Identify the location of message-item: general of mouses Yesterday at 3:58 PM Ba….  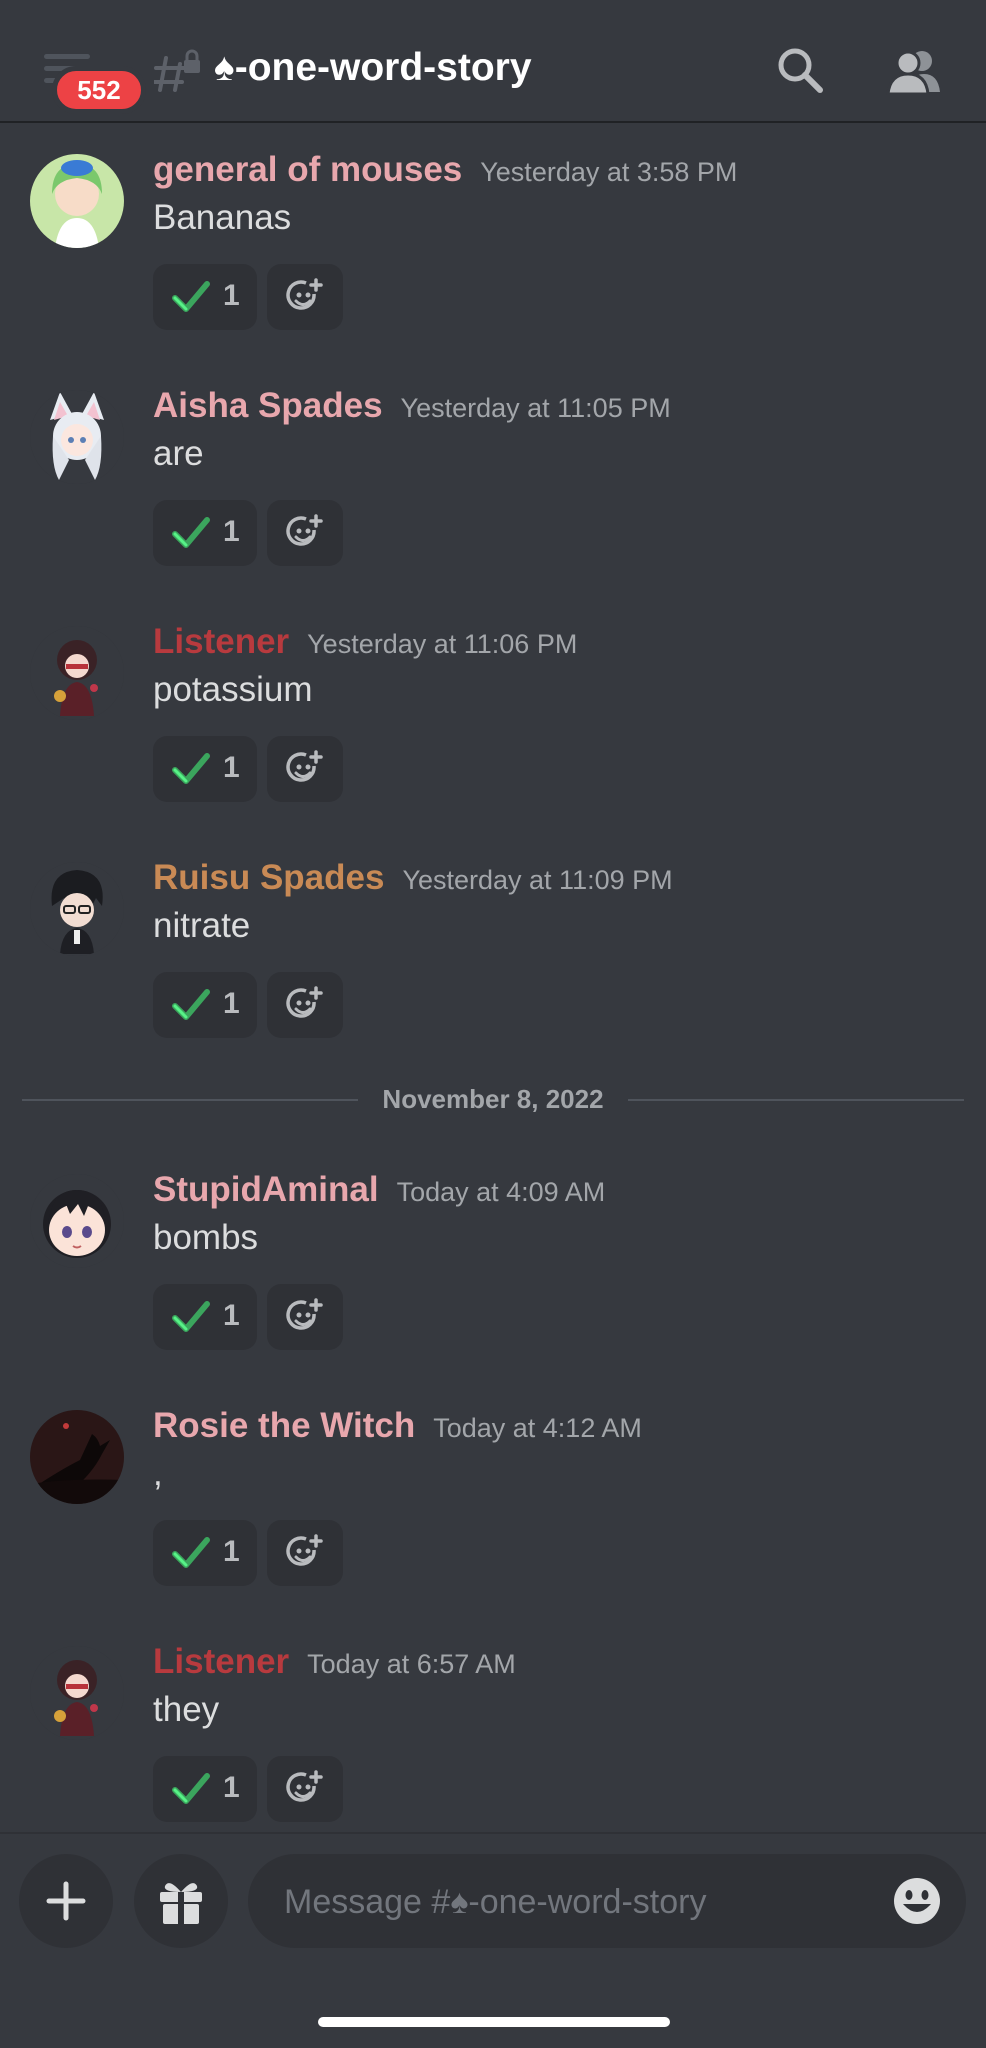
(493, 262).